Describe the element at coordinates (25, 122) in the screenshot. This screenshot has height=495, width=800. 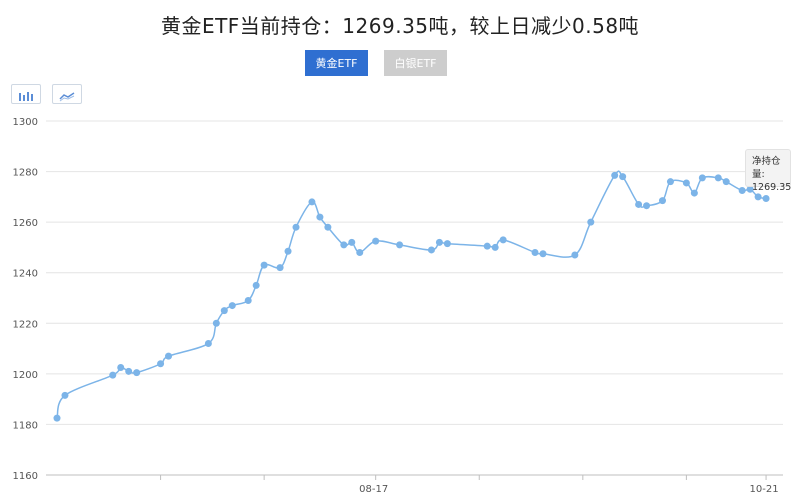
I see `y-tick-label: 1300` at that location.